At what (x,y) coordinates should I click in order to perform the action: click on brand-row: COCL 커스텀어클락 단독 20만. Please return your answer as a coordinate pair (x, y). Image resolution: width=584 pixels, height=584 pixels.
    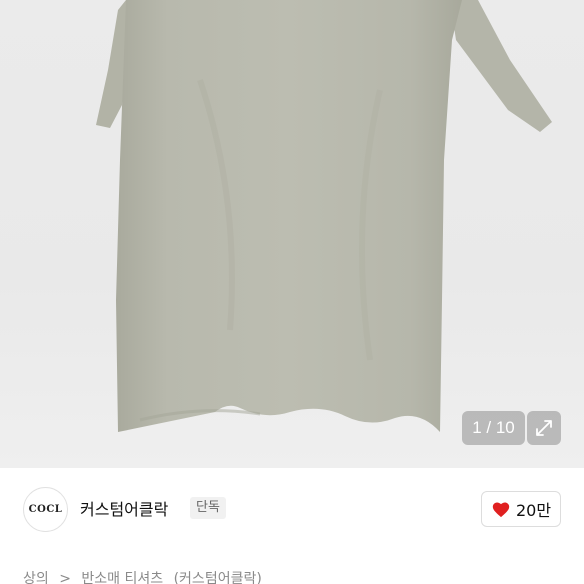
    Looking at the image, I should click on (292, 509).